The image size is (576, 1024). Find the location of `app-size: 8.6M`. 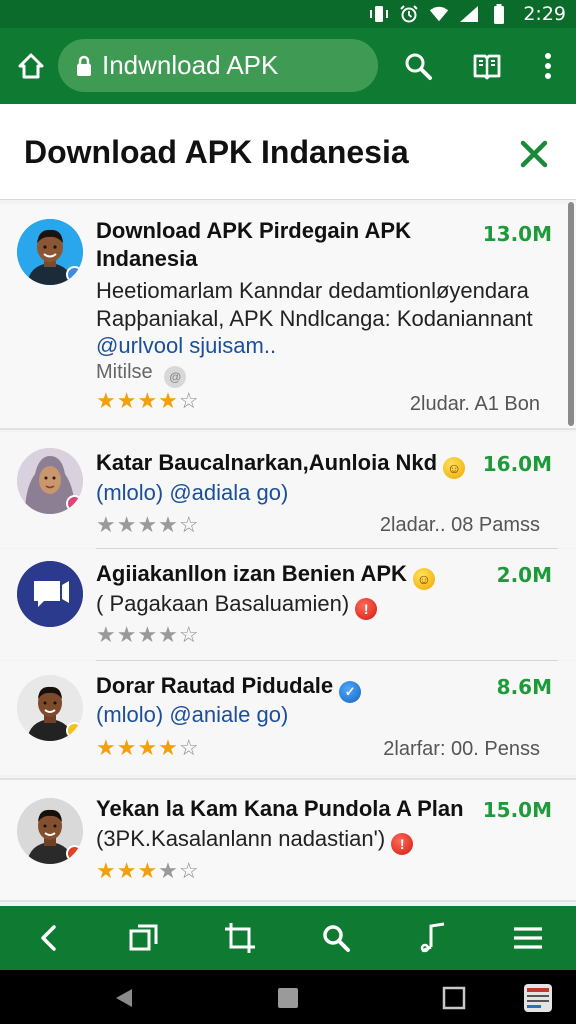

app-size: 8.6M is located at coordinates (524, 687).